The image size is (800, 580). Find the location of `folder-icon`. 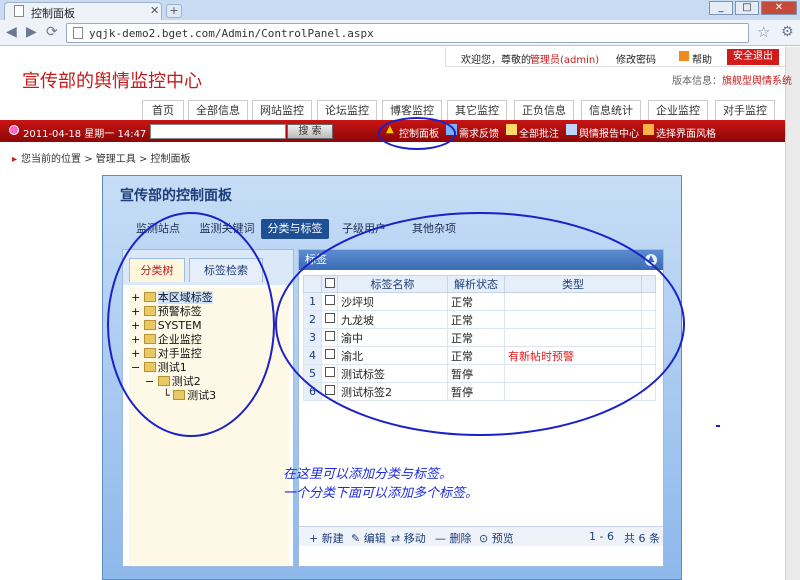

folder-icon is located at coordinates (179, 395).